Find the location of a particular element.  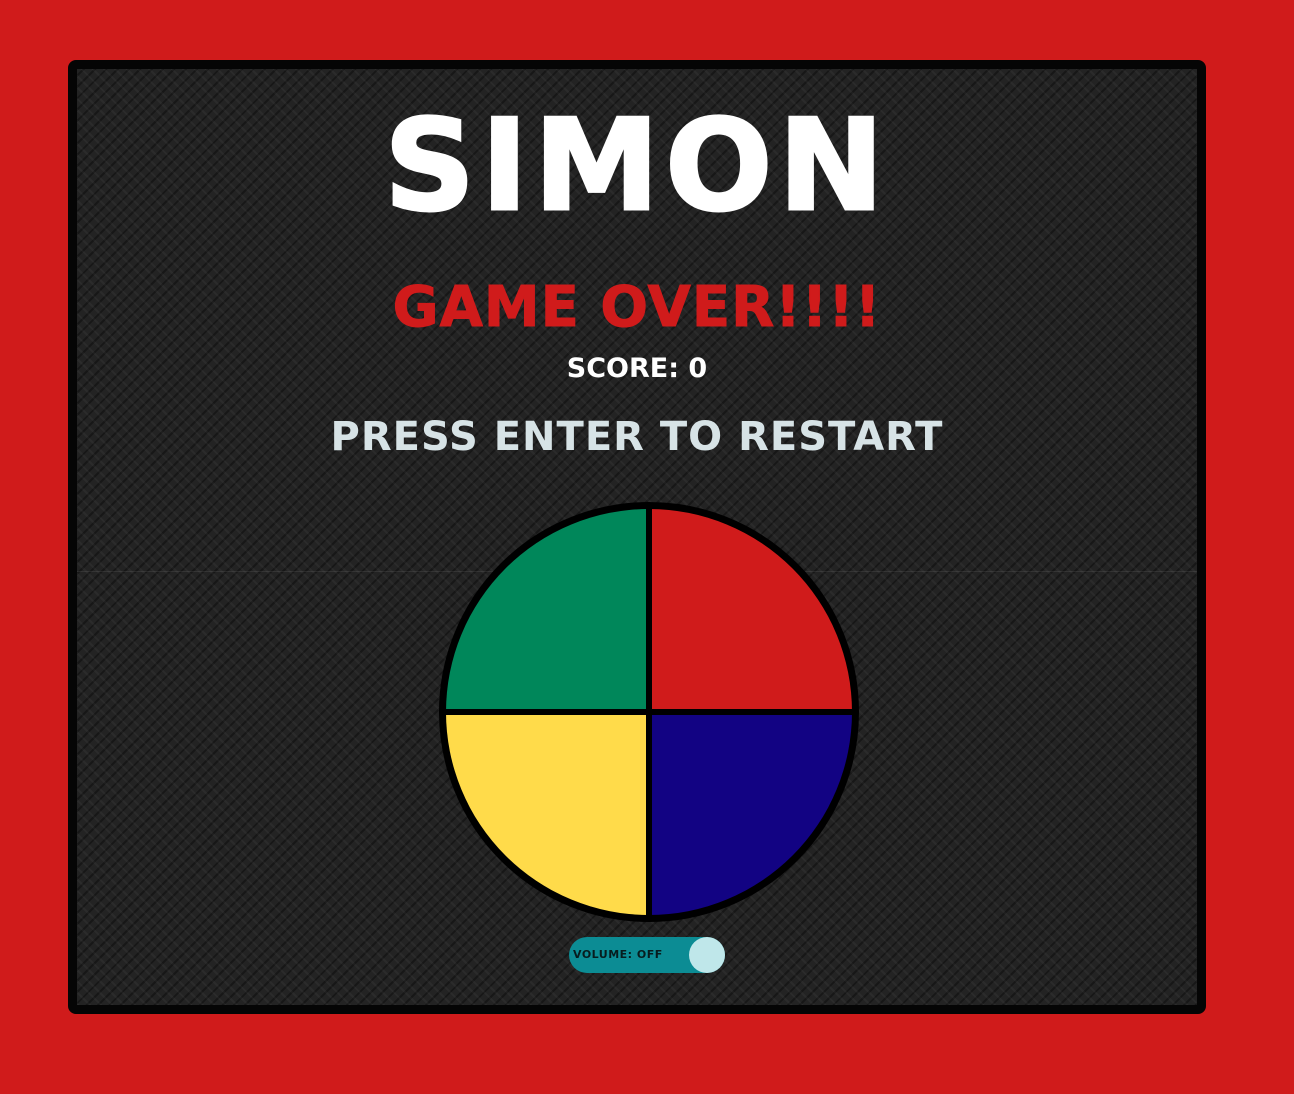

volume-toggle: VOLUME: OFF is located at coordinates (647, 955).